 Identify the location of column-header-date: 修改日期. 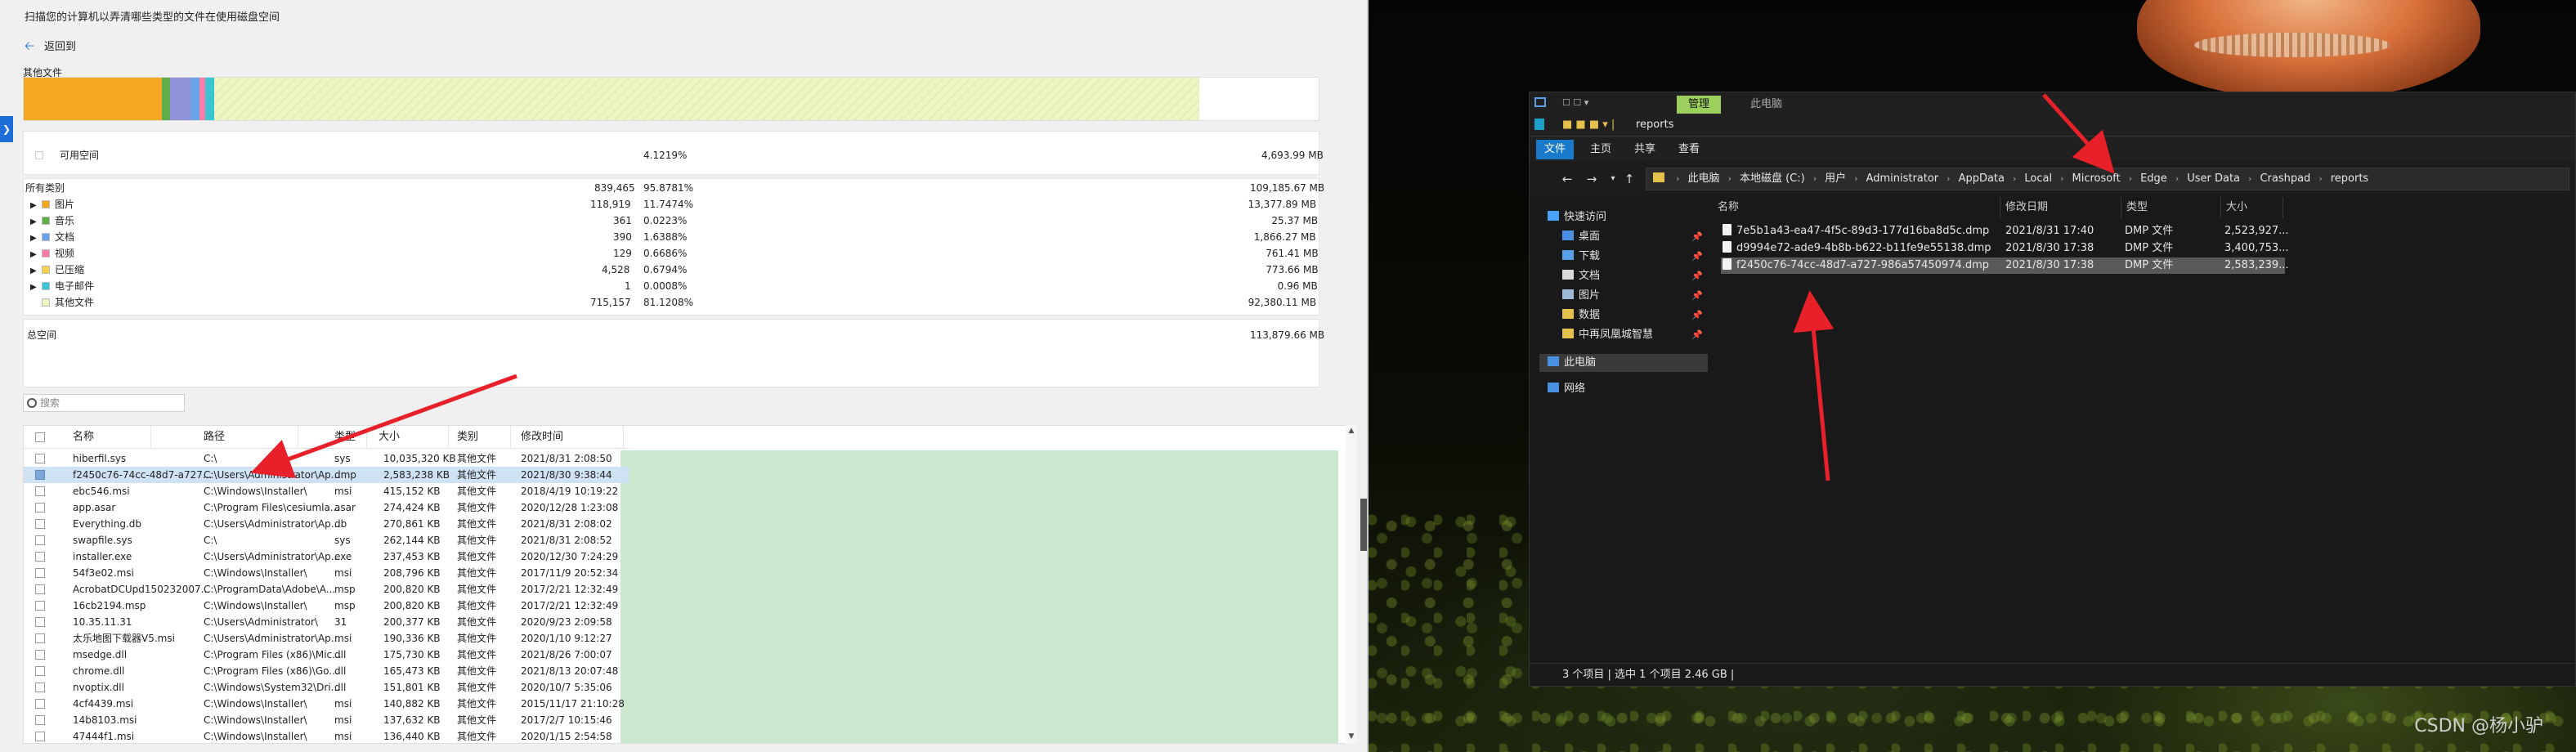
(2061, 207).